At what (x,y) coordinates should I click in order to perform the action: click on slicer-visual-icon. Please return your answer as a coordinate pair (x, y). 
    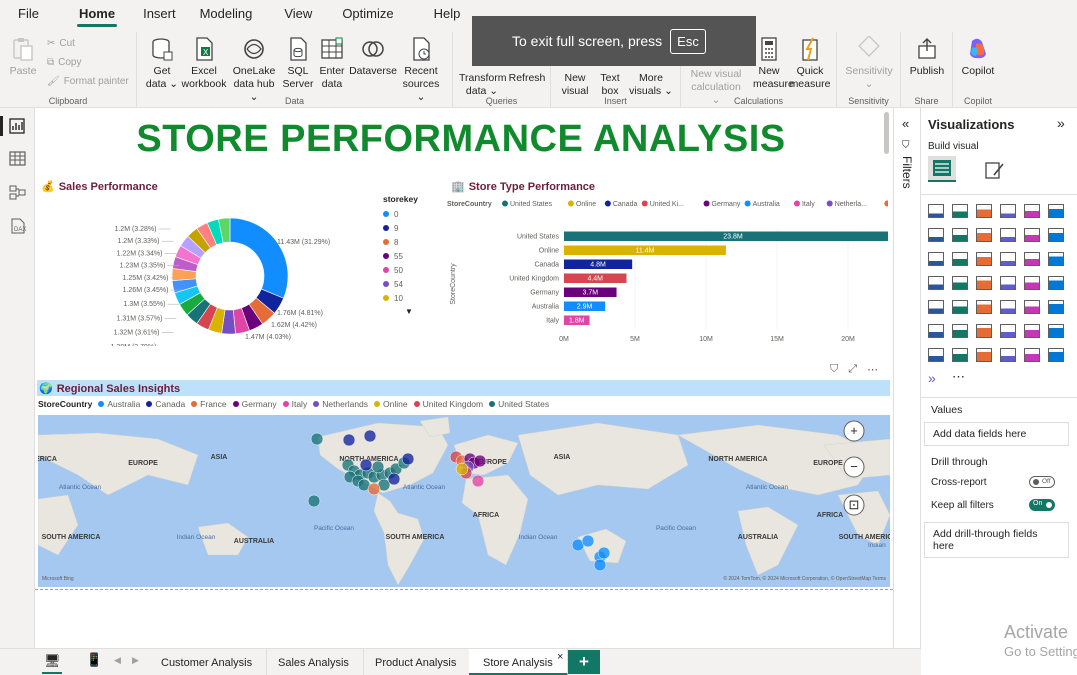
    Looking at the image, I should click on (1008, 307).